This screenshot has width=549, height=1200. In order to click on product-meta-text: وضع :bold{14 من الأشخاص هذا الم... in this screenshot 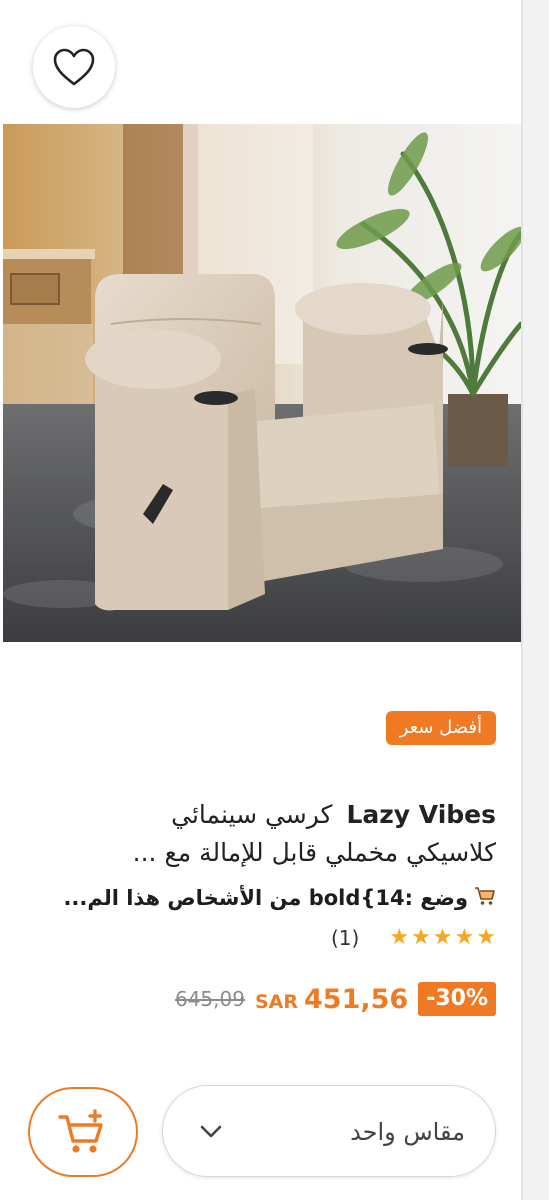, I will do `click(265, 898)`.